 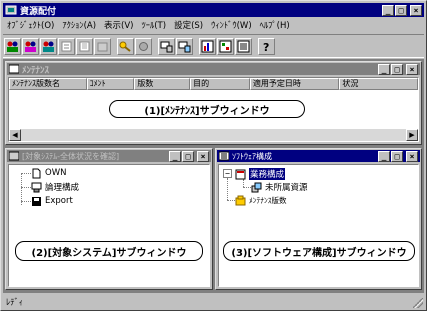 What do you see at coordinates (166, 46) in the screenshot?
I see `monitor-icon` at bounding box center [166, 46].